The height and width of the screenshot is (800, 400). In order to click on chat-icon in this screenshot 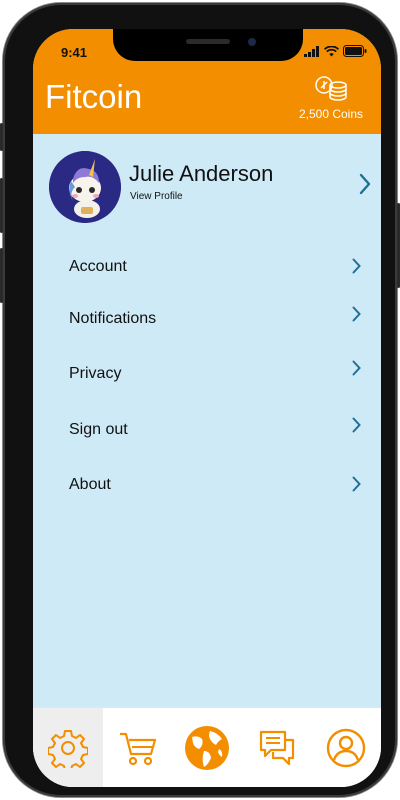, I will do `click(276, 747)`.